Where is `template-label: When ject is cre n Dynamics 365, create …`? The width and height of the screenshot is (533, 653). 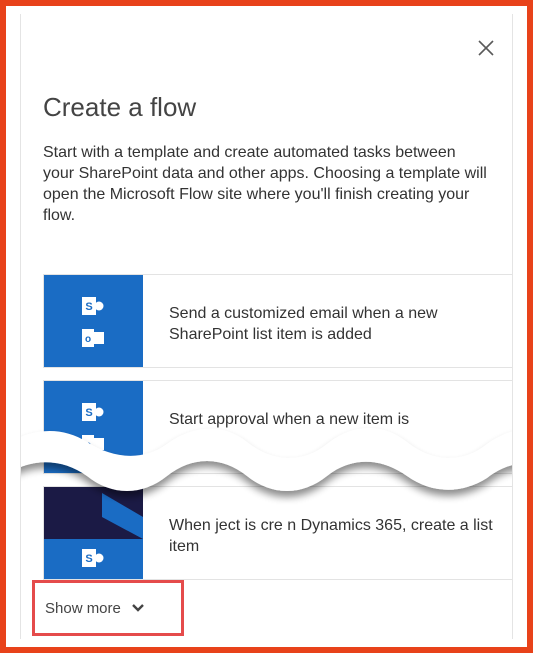 template-label: When ject is cre n Dynamics 365, create … is located at coordinates (331, 536).